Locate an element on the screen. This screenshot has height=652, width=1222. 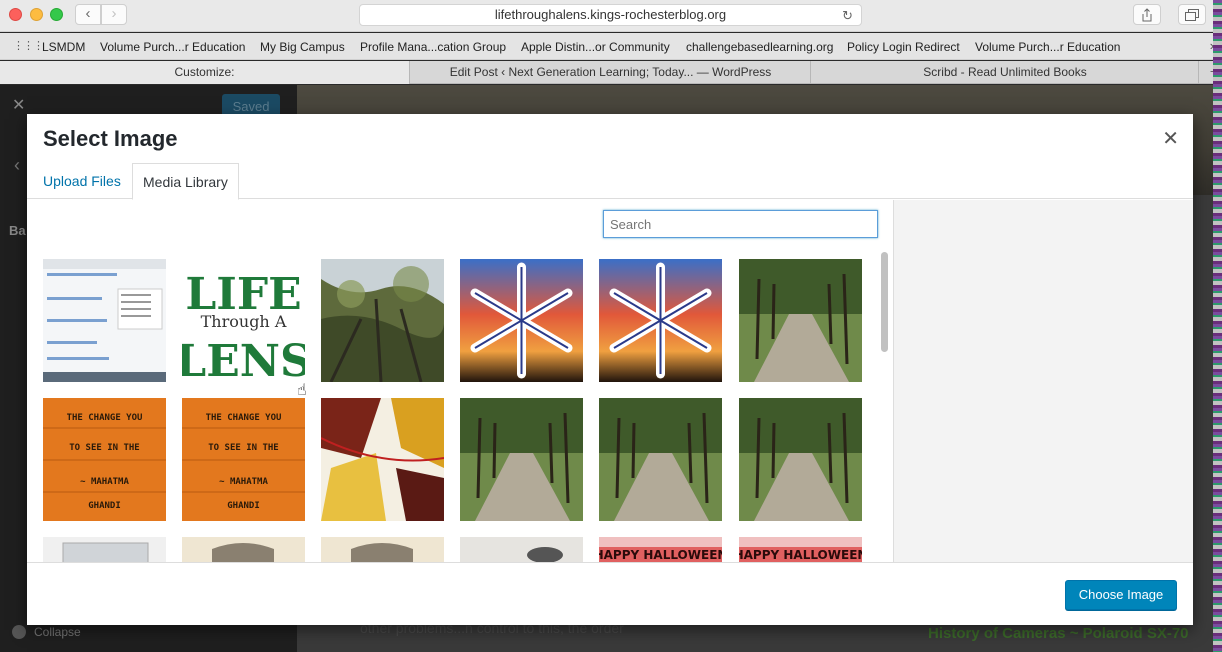
reload-icon: ↻ is located at coordinates (847, 16).